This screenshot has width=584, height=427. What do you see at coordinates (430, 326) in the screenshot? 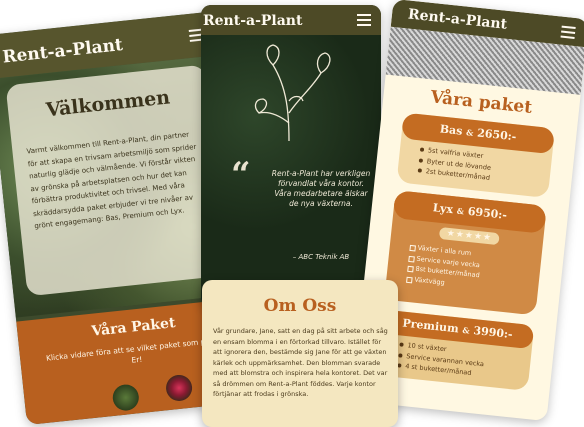
I see `package-name: Premium` at bounding box center [430, 326].